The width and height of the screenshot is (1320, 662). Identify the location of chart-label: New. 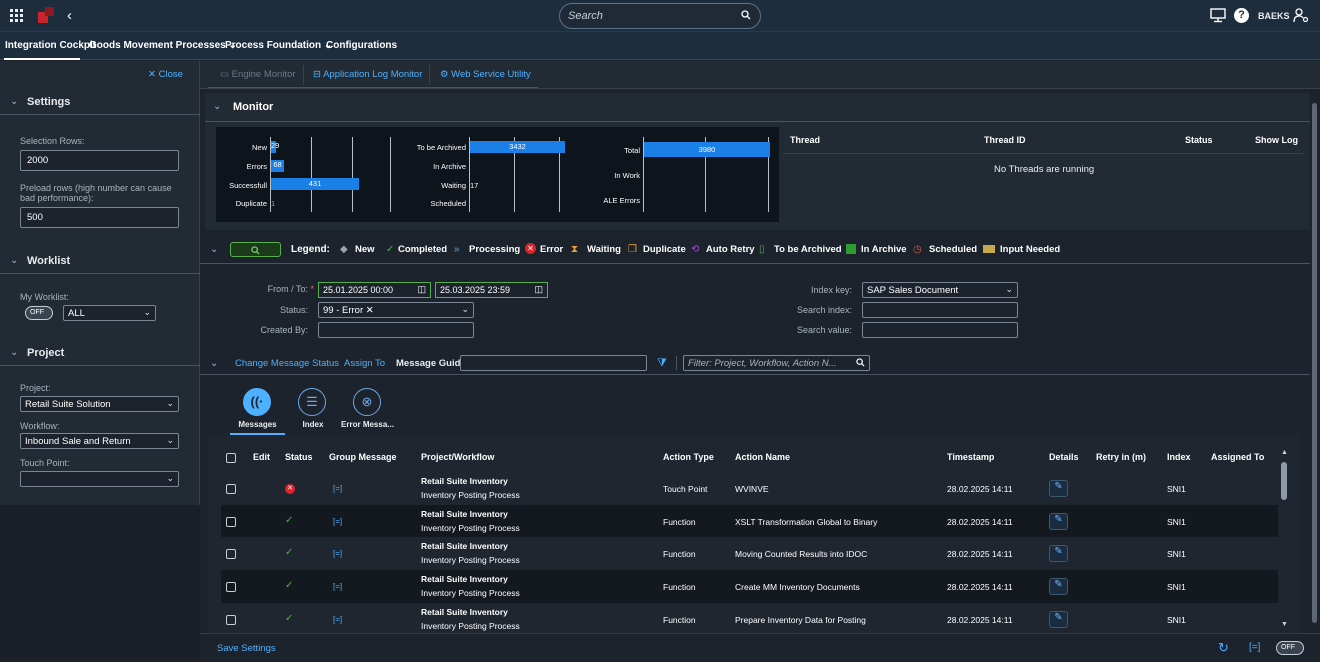
(259, 147).